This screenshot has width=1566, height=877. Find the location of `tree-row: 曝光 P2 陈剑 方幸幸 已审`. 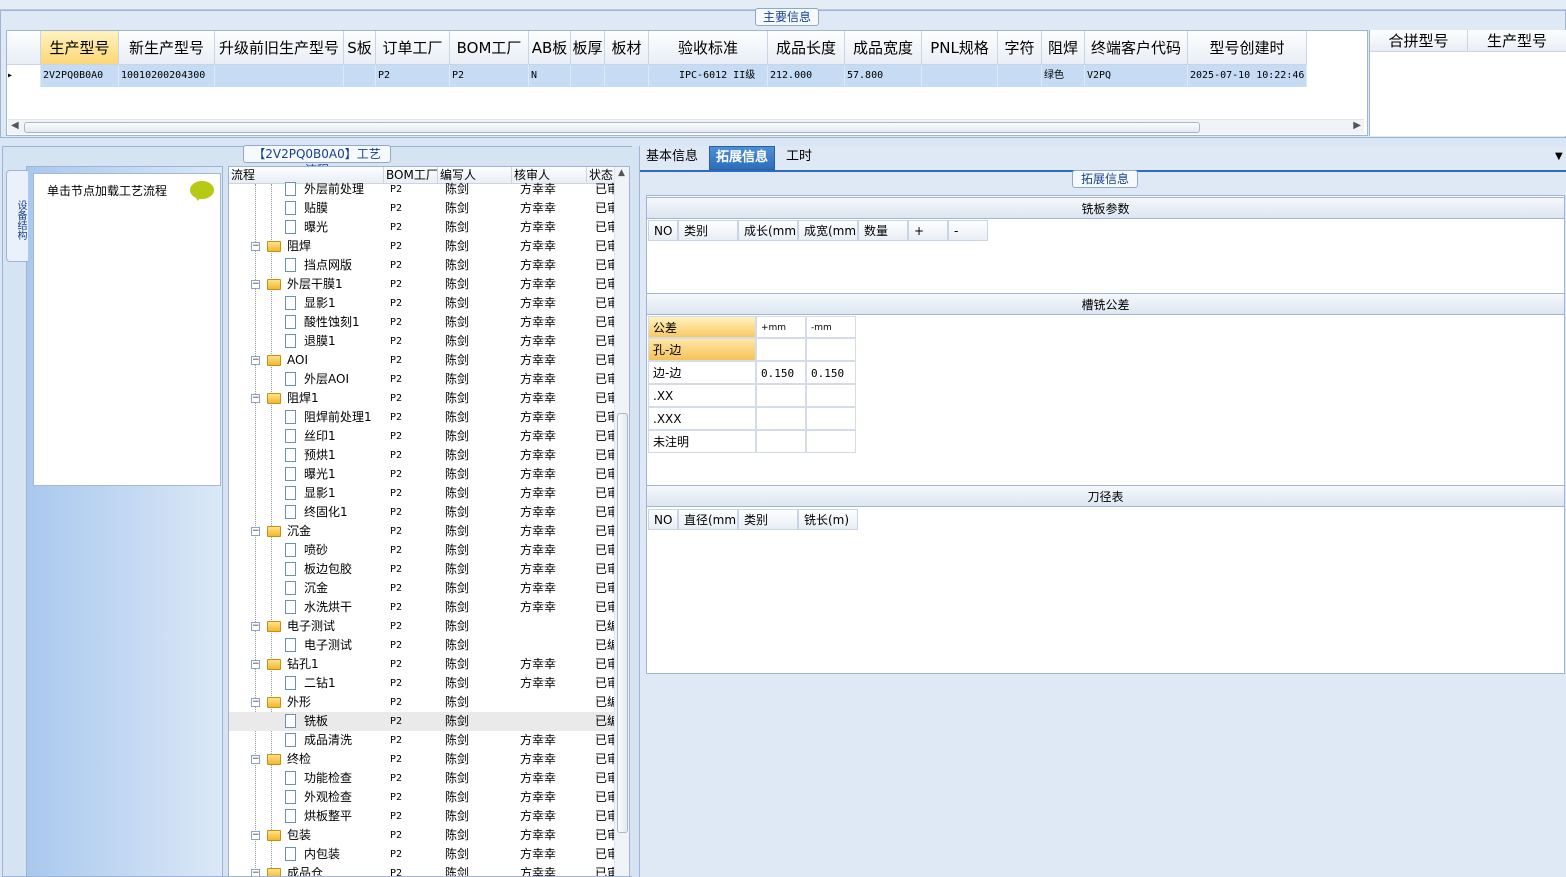

tree-row: 曝光 P2 陈剑 方幸幸 已审 is located at coordinates (422, 227).